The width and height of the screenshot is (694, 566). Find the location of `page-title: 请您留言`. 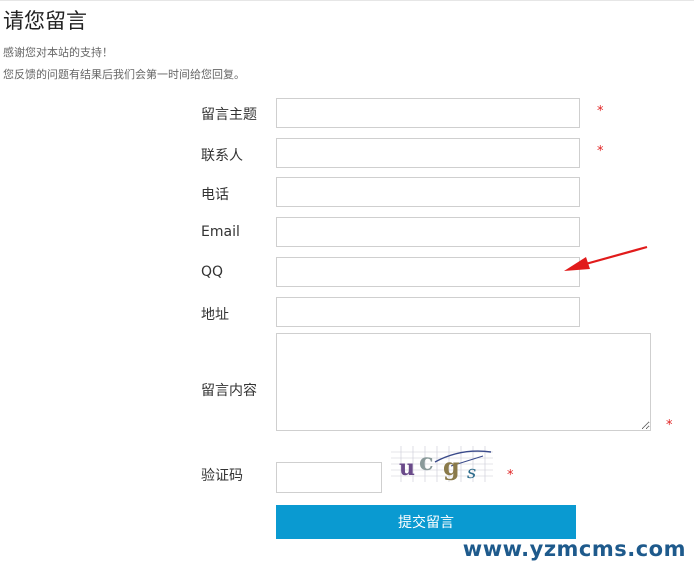

page-title: 请您留言 is located at coordinates (45, 21).